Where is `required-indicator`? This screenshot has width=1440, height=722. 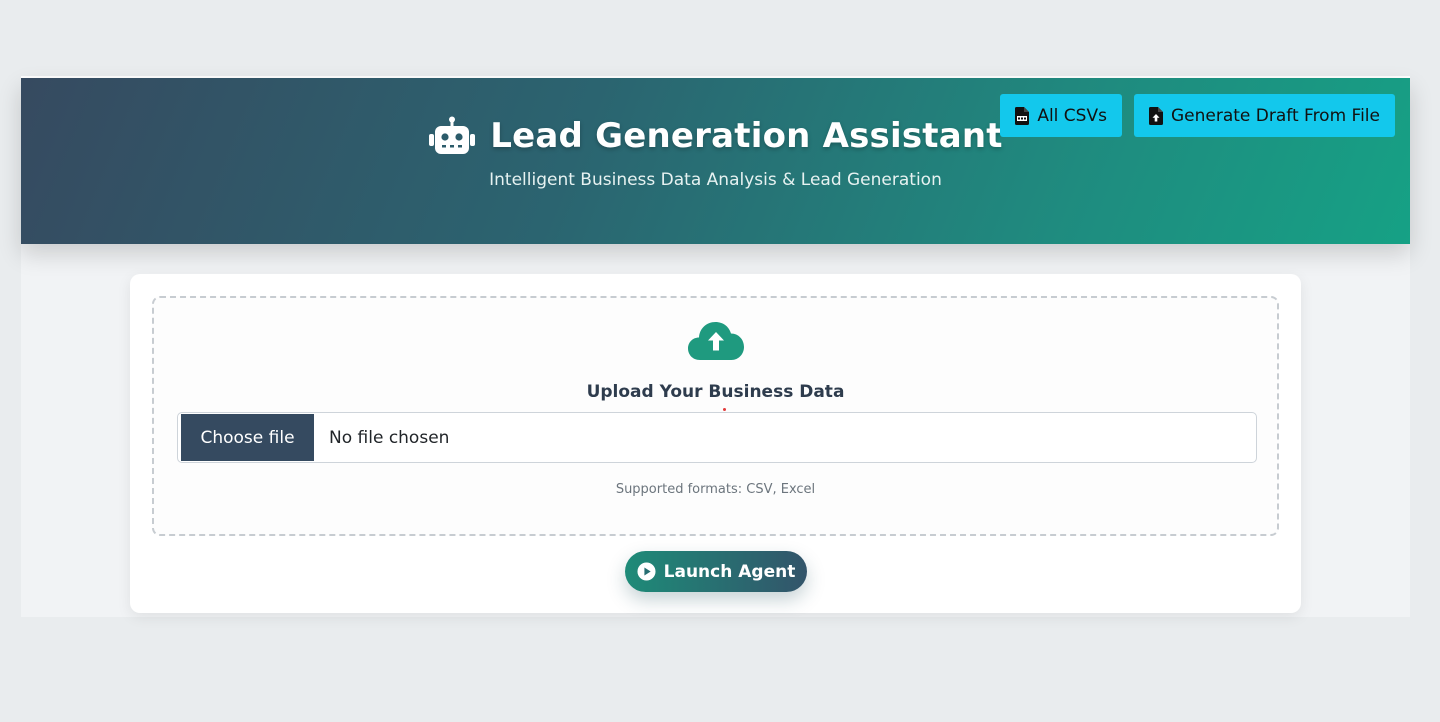
required-indicator is located at coordinates (724, 409).